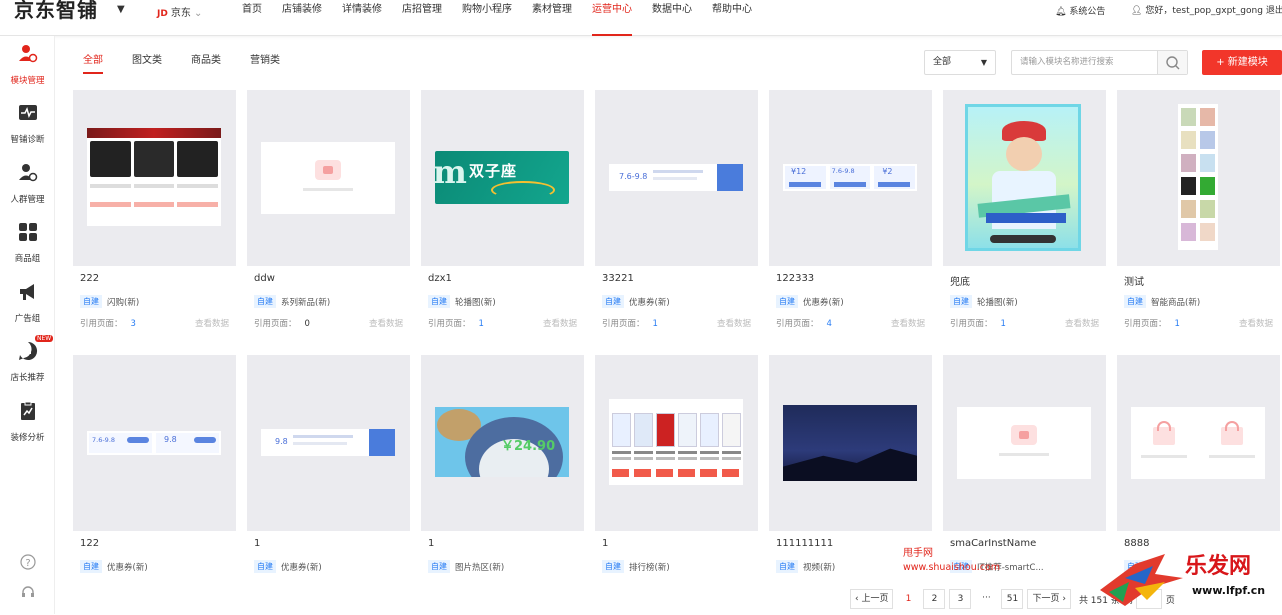 This screenshot has width=1282, height=615. Describe the element at coordinates (1162, 301) in the screenshot. I see `module-tags: 自建 智能商品(新)` at that location.